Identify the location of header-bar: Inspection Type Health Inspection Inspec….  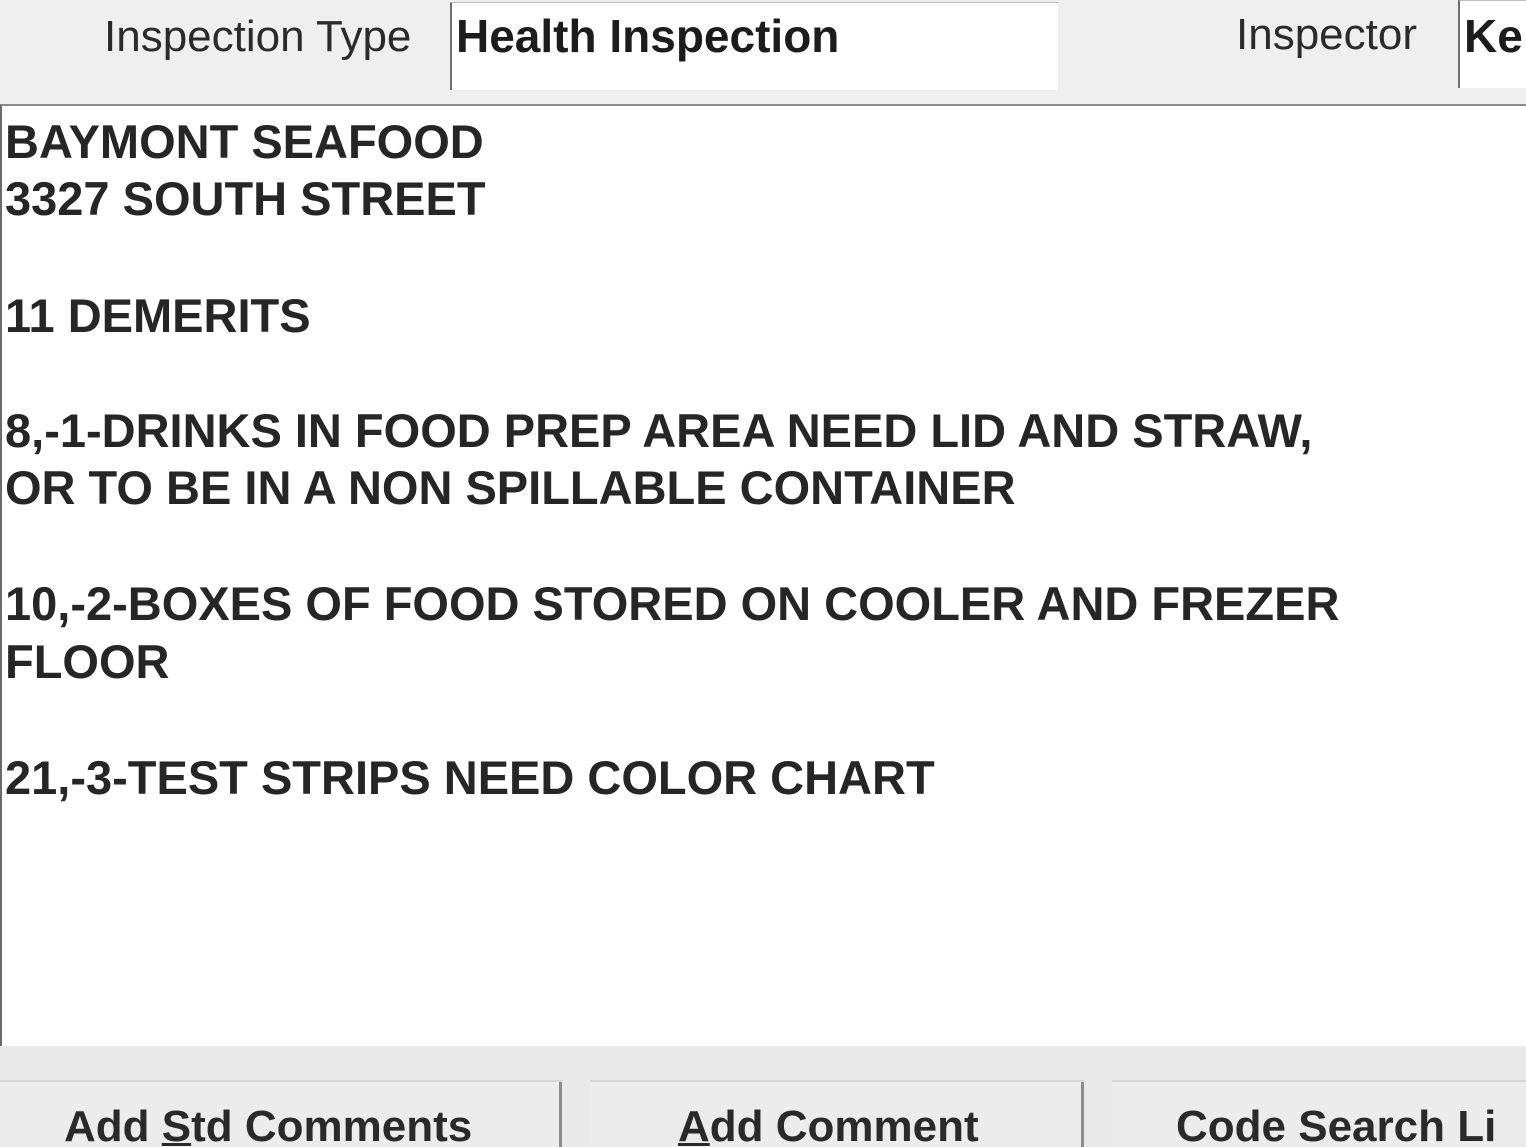
(763, 52).